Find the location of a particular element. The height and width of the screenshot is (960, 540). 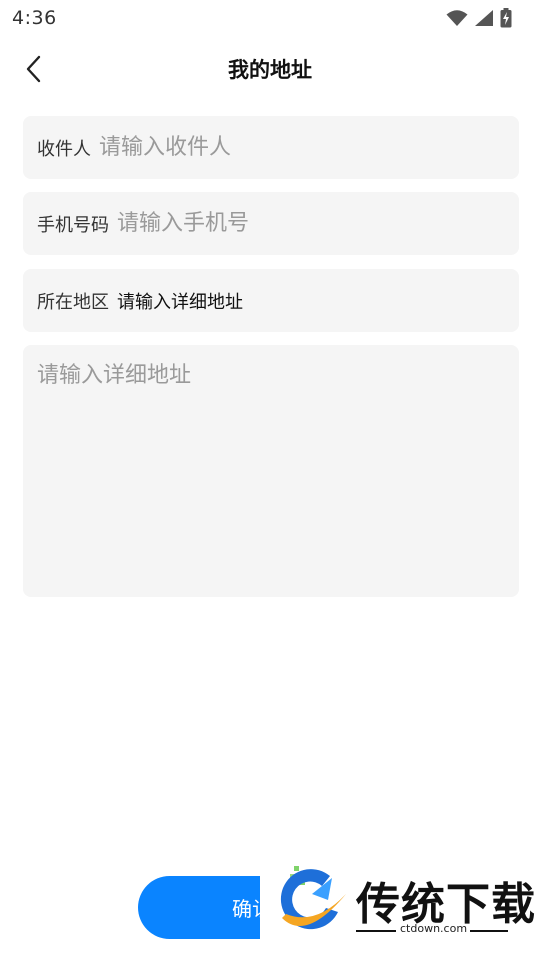

watermark: 传统下载 ctdown.com is located at coordinates (400, 909).